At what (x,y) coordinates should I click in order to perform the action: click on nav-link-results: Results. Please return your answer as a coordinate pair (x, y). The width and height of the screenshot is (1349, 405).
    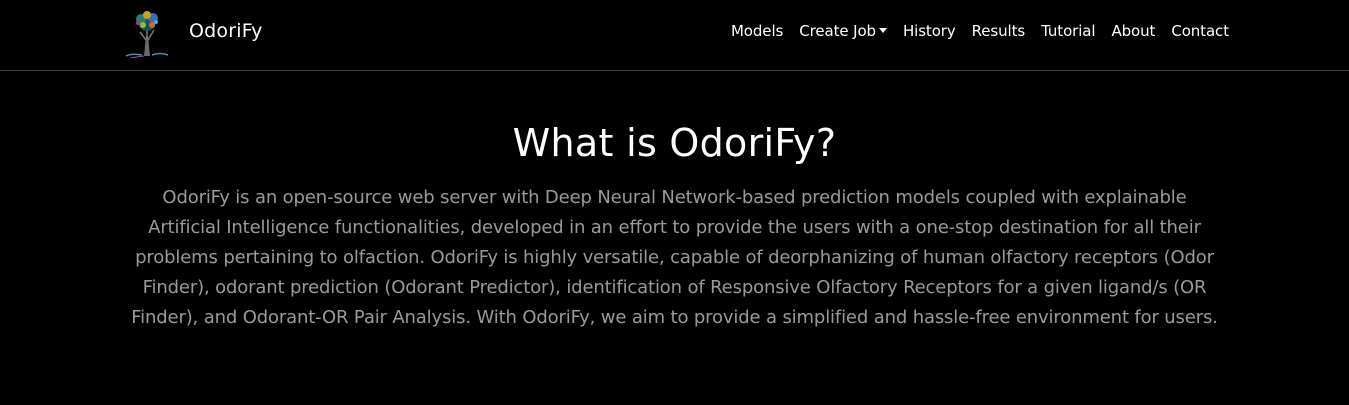
    Looking at the image, I should click on (998, 31).